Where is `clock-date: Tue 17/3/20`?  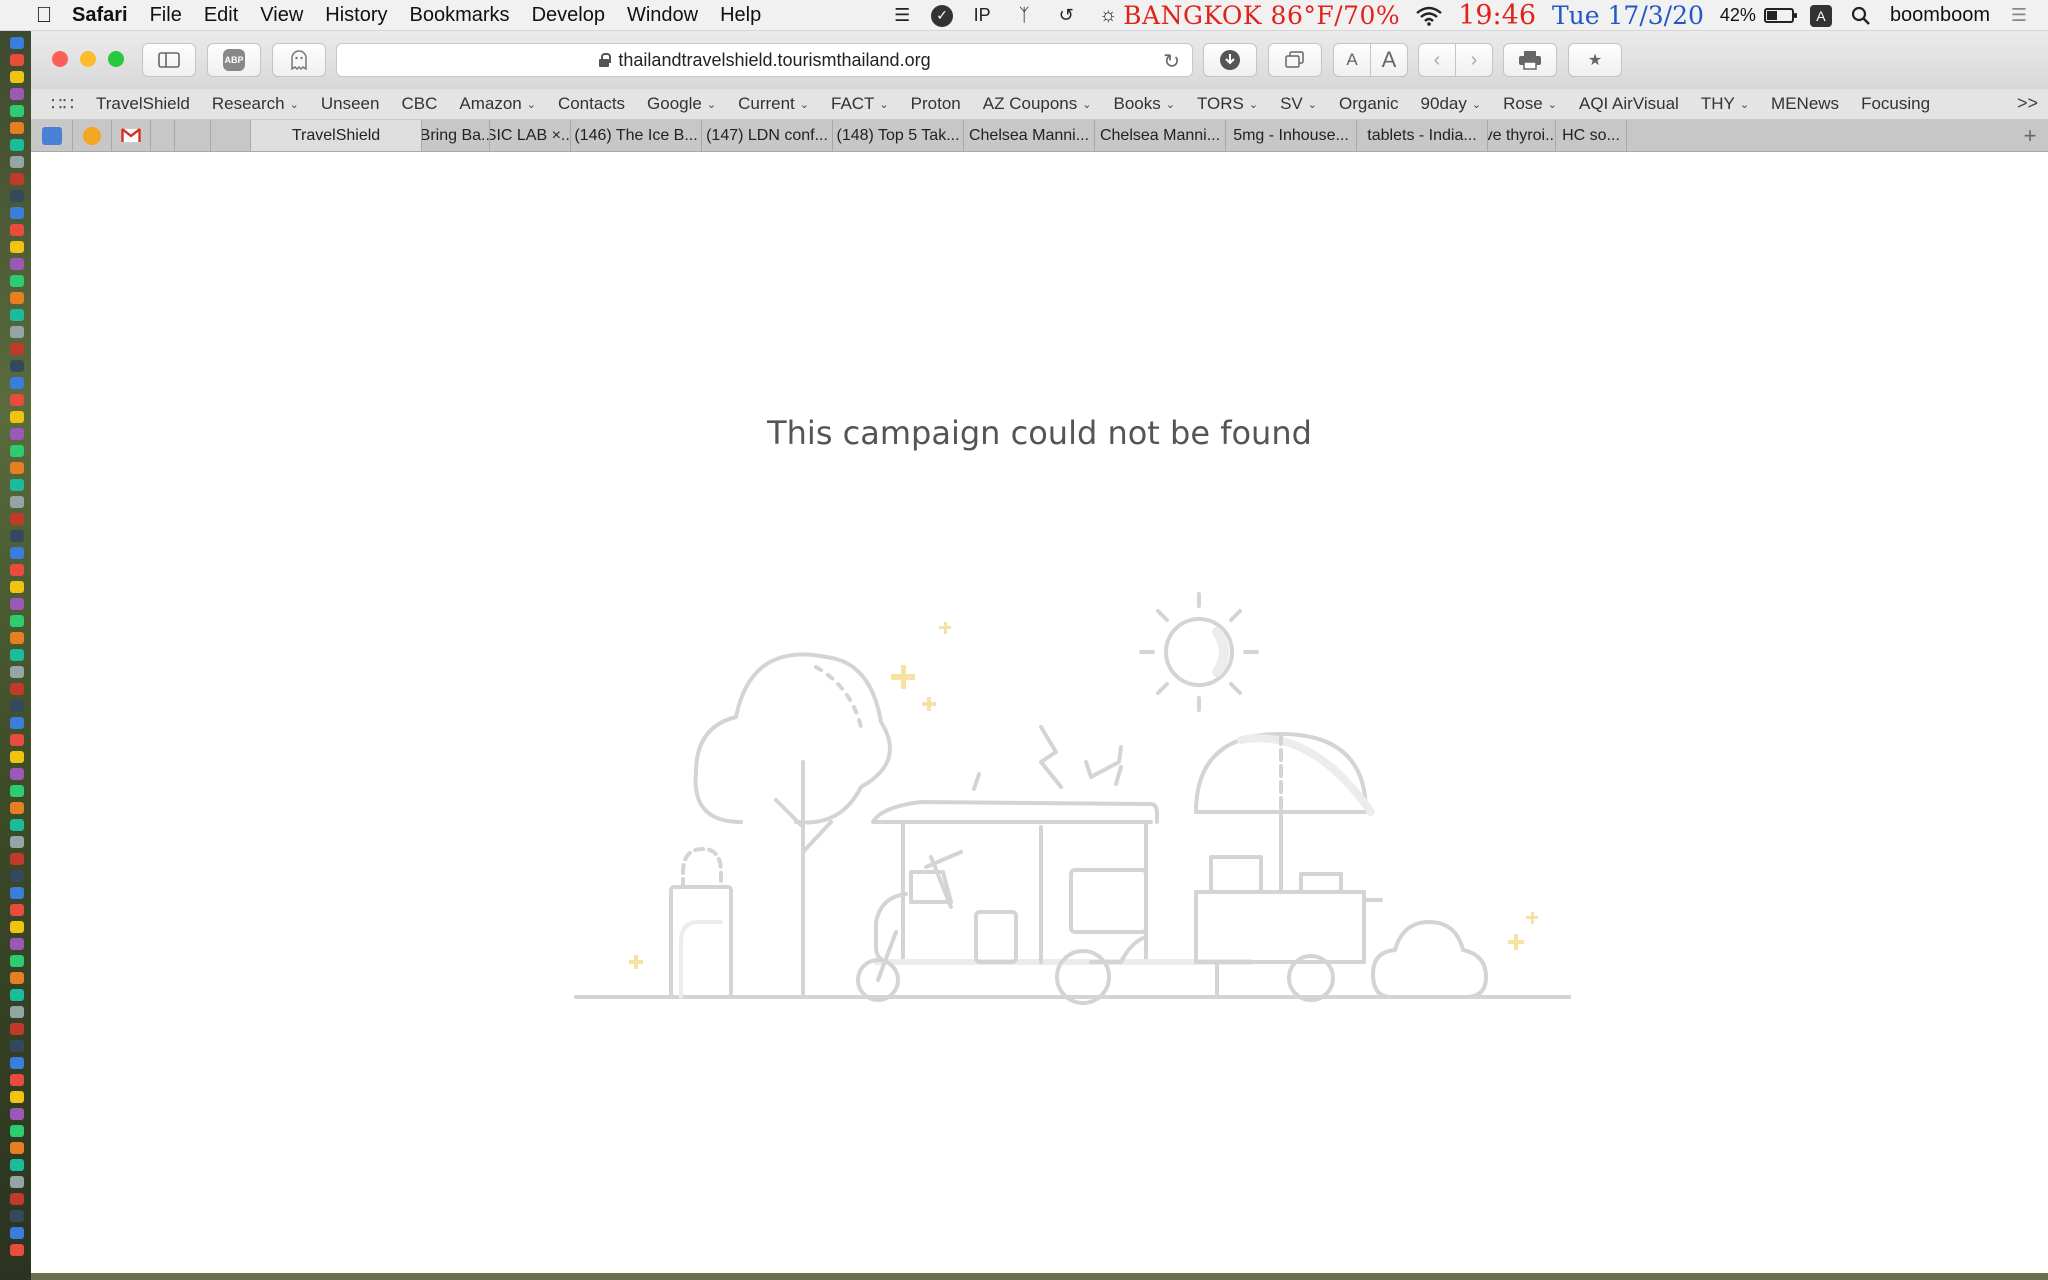
clock-date: Tue 17/3/20 is located at coordinates (1628, 15).